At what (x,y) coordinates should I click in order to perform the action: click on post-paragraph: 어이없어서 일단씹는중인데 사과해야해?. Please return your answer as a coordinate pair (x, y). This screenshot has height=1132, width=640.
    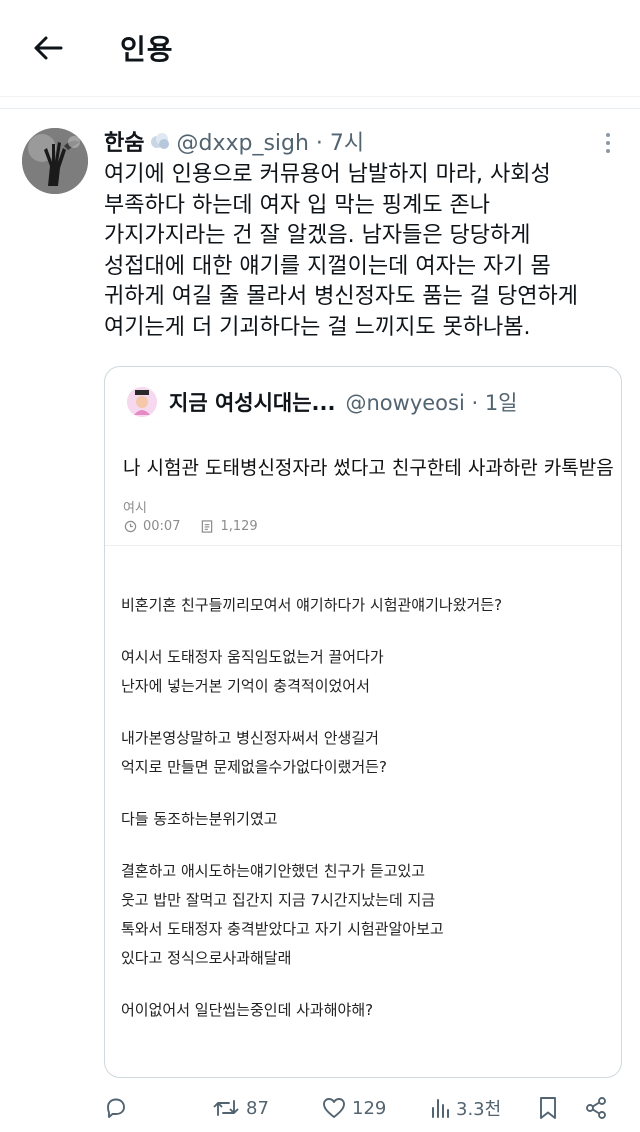
    Looking at the image, I should click on (366, 1010).